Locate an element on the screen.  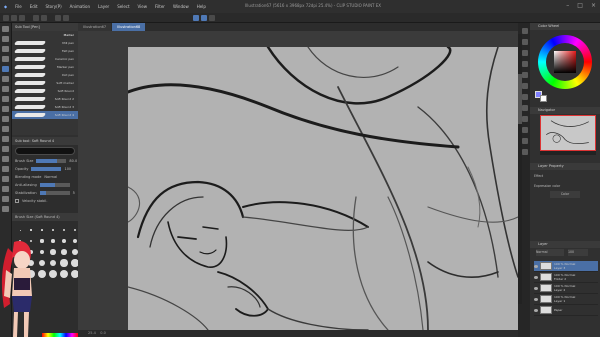
save-icon is located at coordinates (22, 18).